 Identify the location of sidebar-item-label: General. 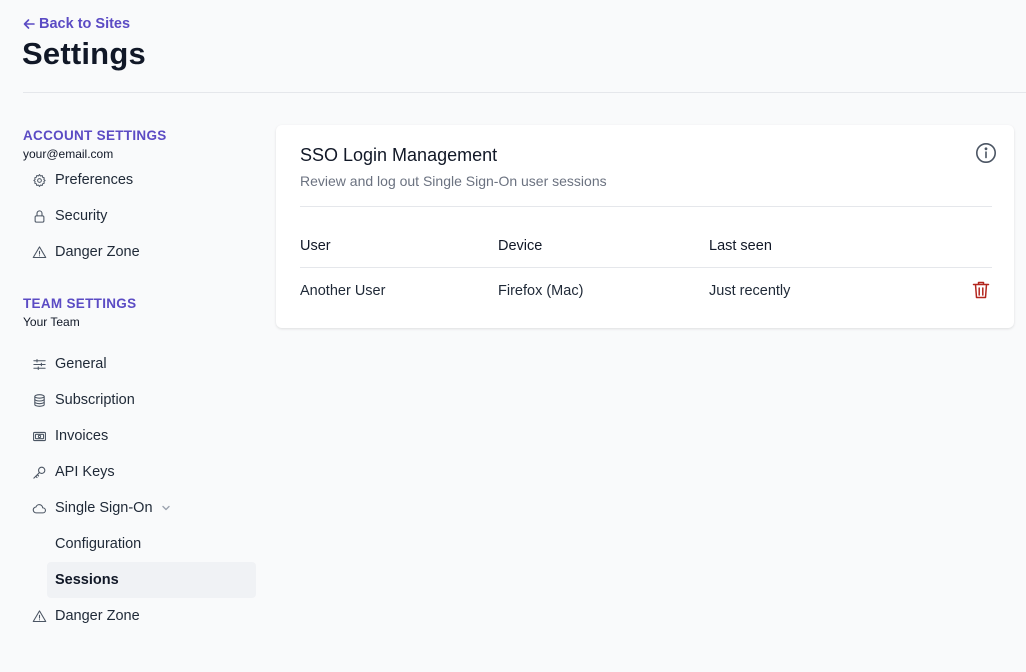
(81, 364).